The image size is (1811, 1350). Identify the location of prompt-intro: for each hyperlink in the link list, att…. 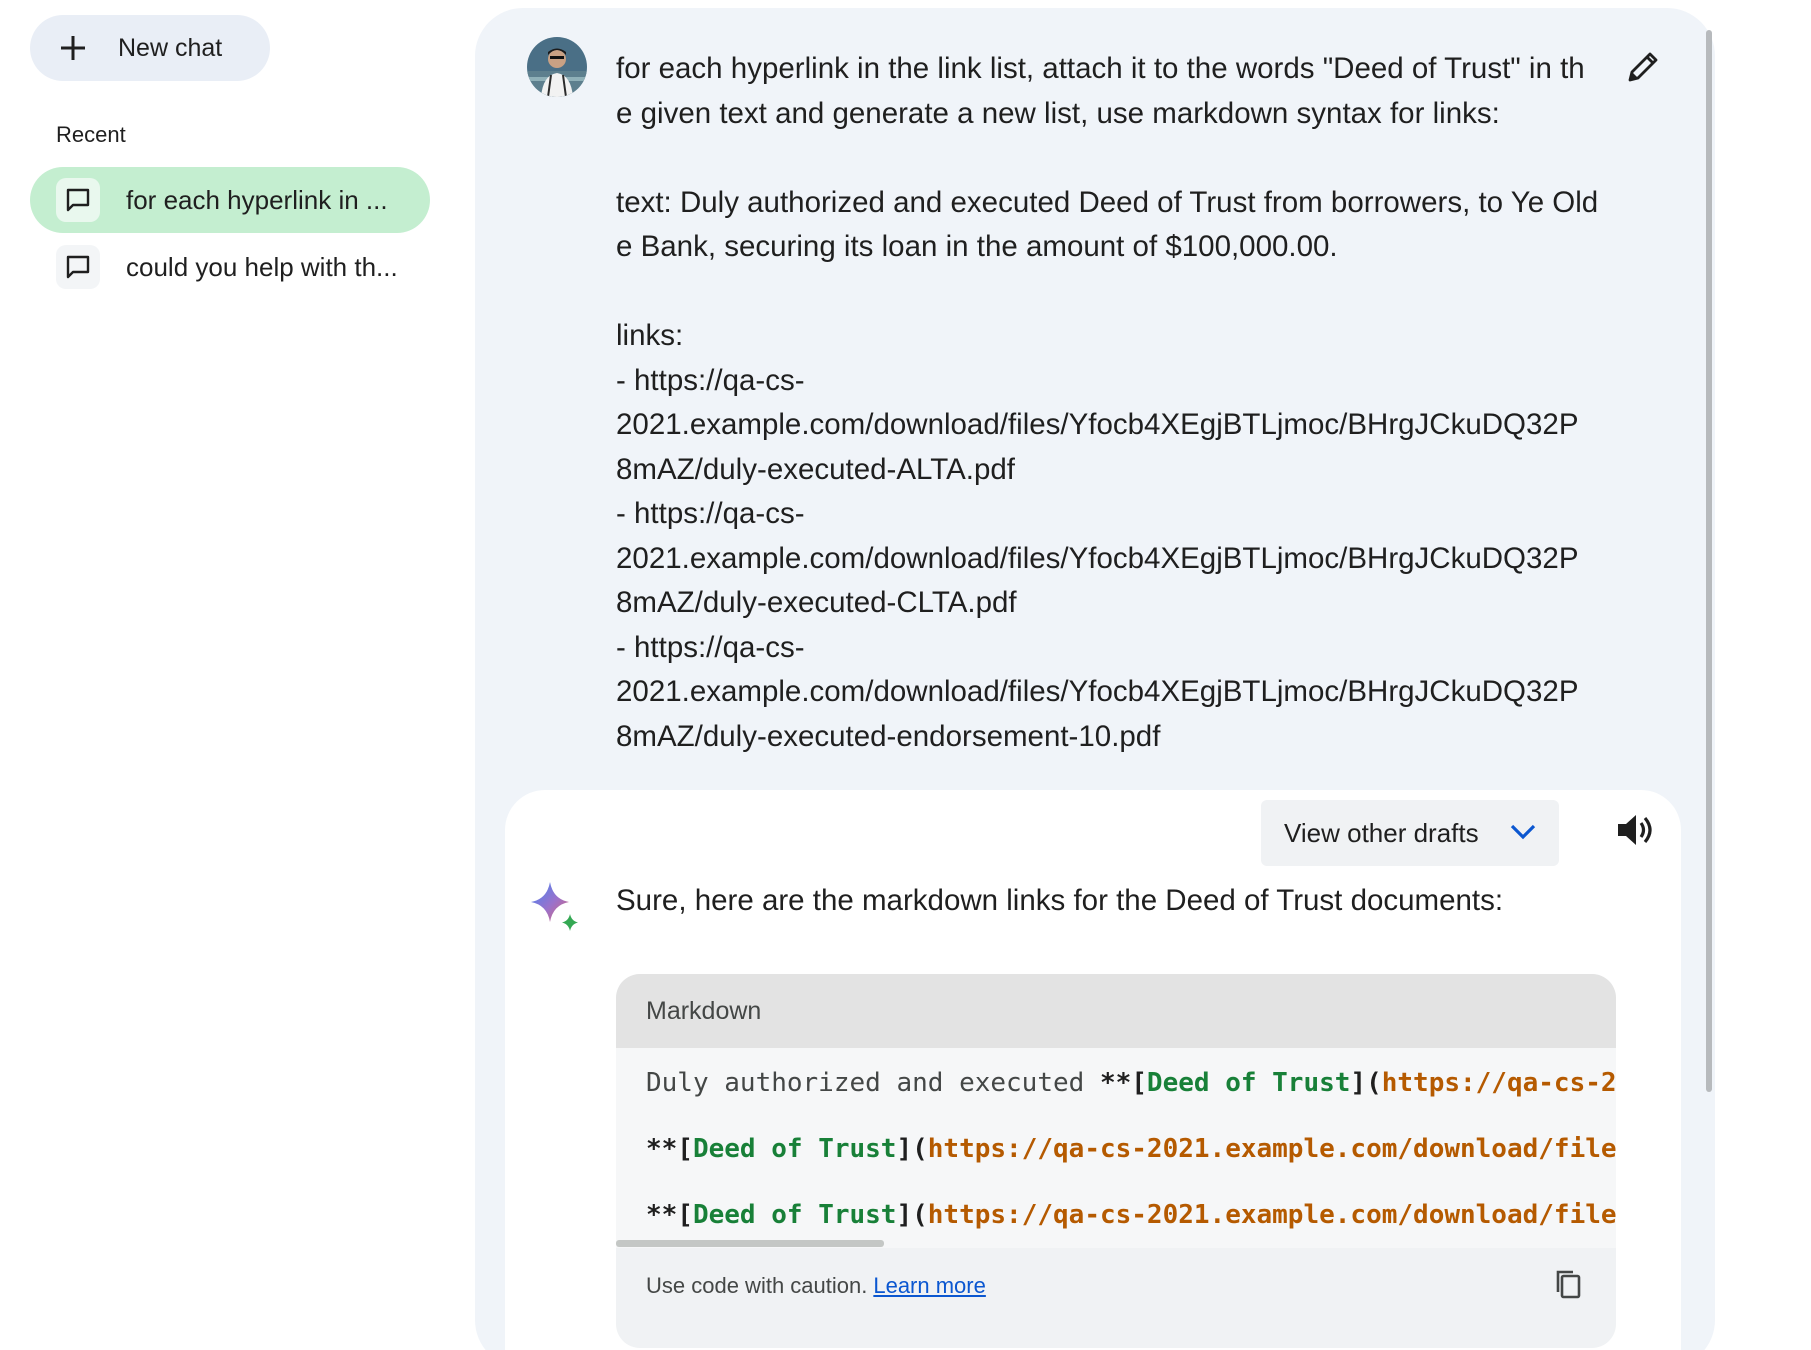
(1100, 91).